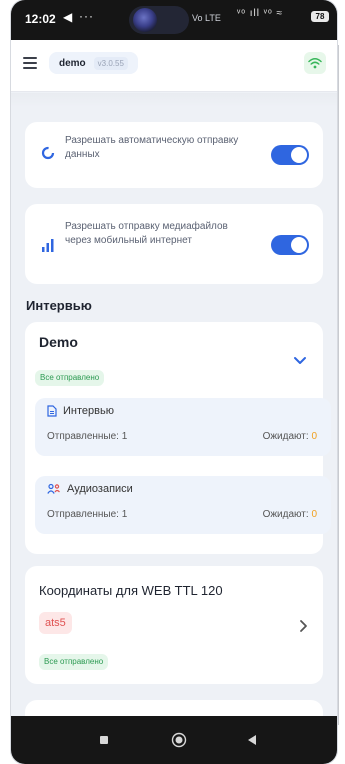 The height and width of the screenshot is (764, 345). I want to click on more-notifications-icon: ···, so click(86, 16).